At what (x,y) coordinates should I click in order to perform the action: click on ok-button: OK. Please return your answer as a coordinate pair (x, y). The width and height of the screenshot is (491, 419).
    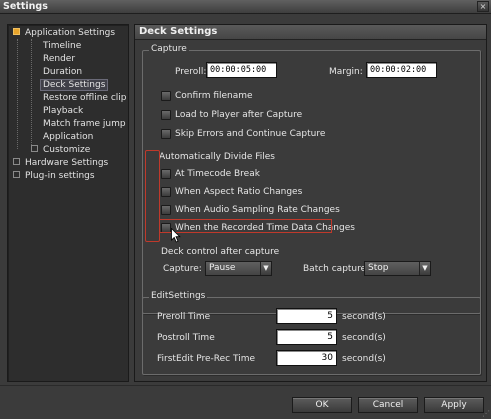
    Looking at the image, I should click on (322, 405).